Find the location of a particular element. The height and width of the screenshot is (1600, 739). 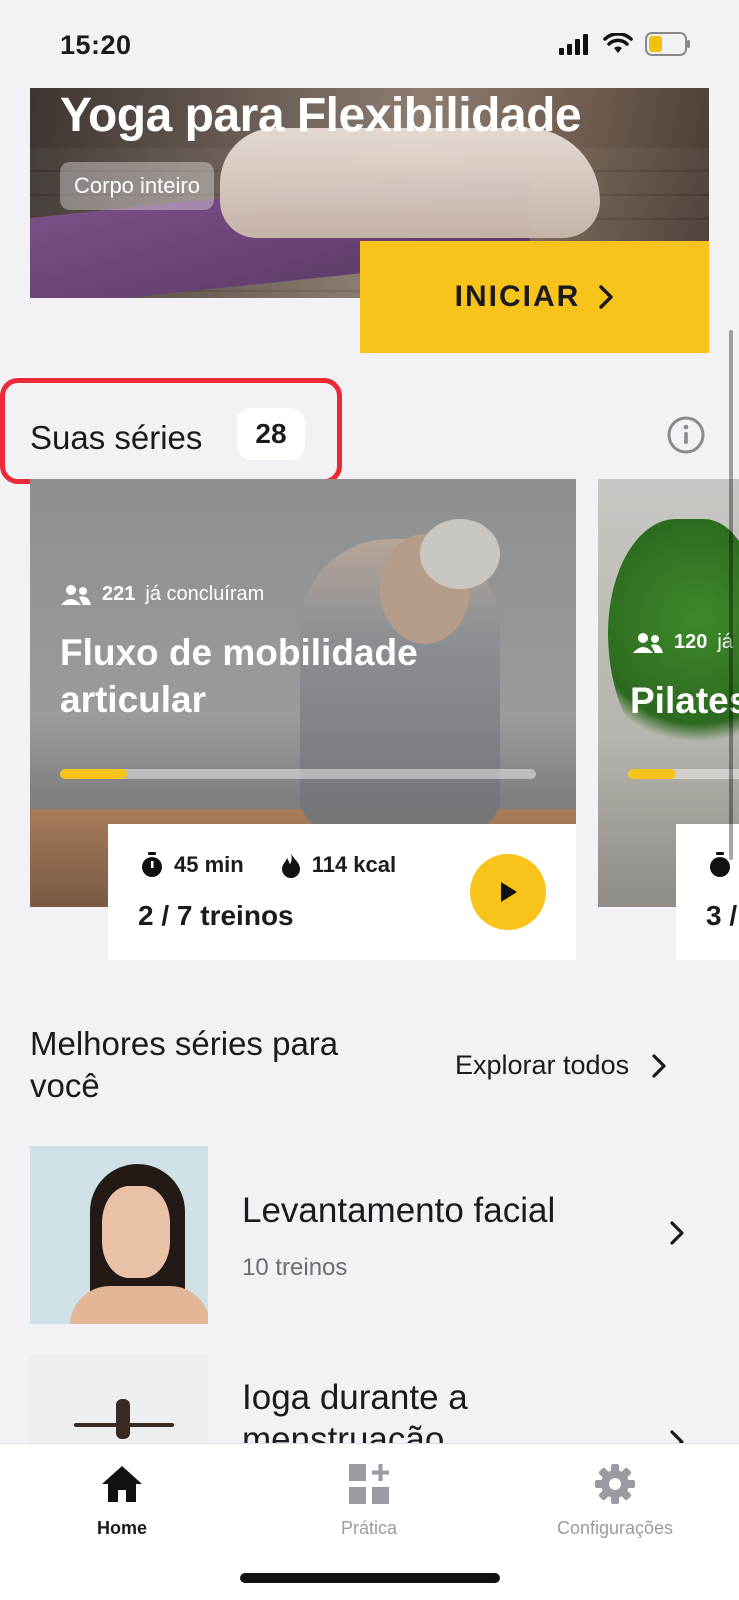

hero-tag: Corpo inteiro is located at coordinates (137, 186).